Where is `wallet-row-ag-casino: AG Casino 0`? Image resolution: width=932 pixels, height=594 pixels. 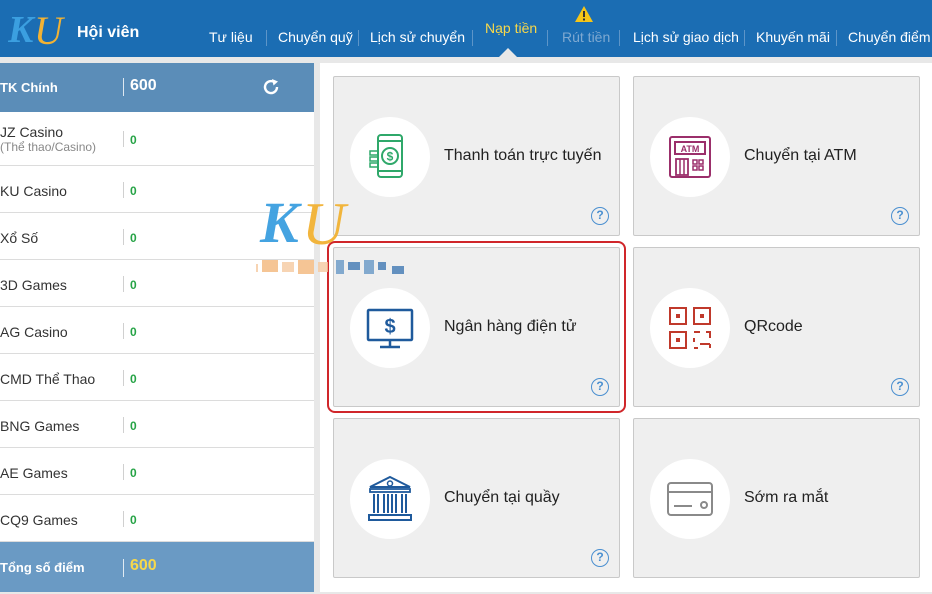 wallet-row-ag-casino: AG Casino 0 is located at coordinates (157, 330).